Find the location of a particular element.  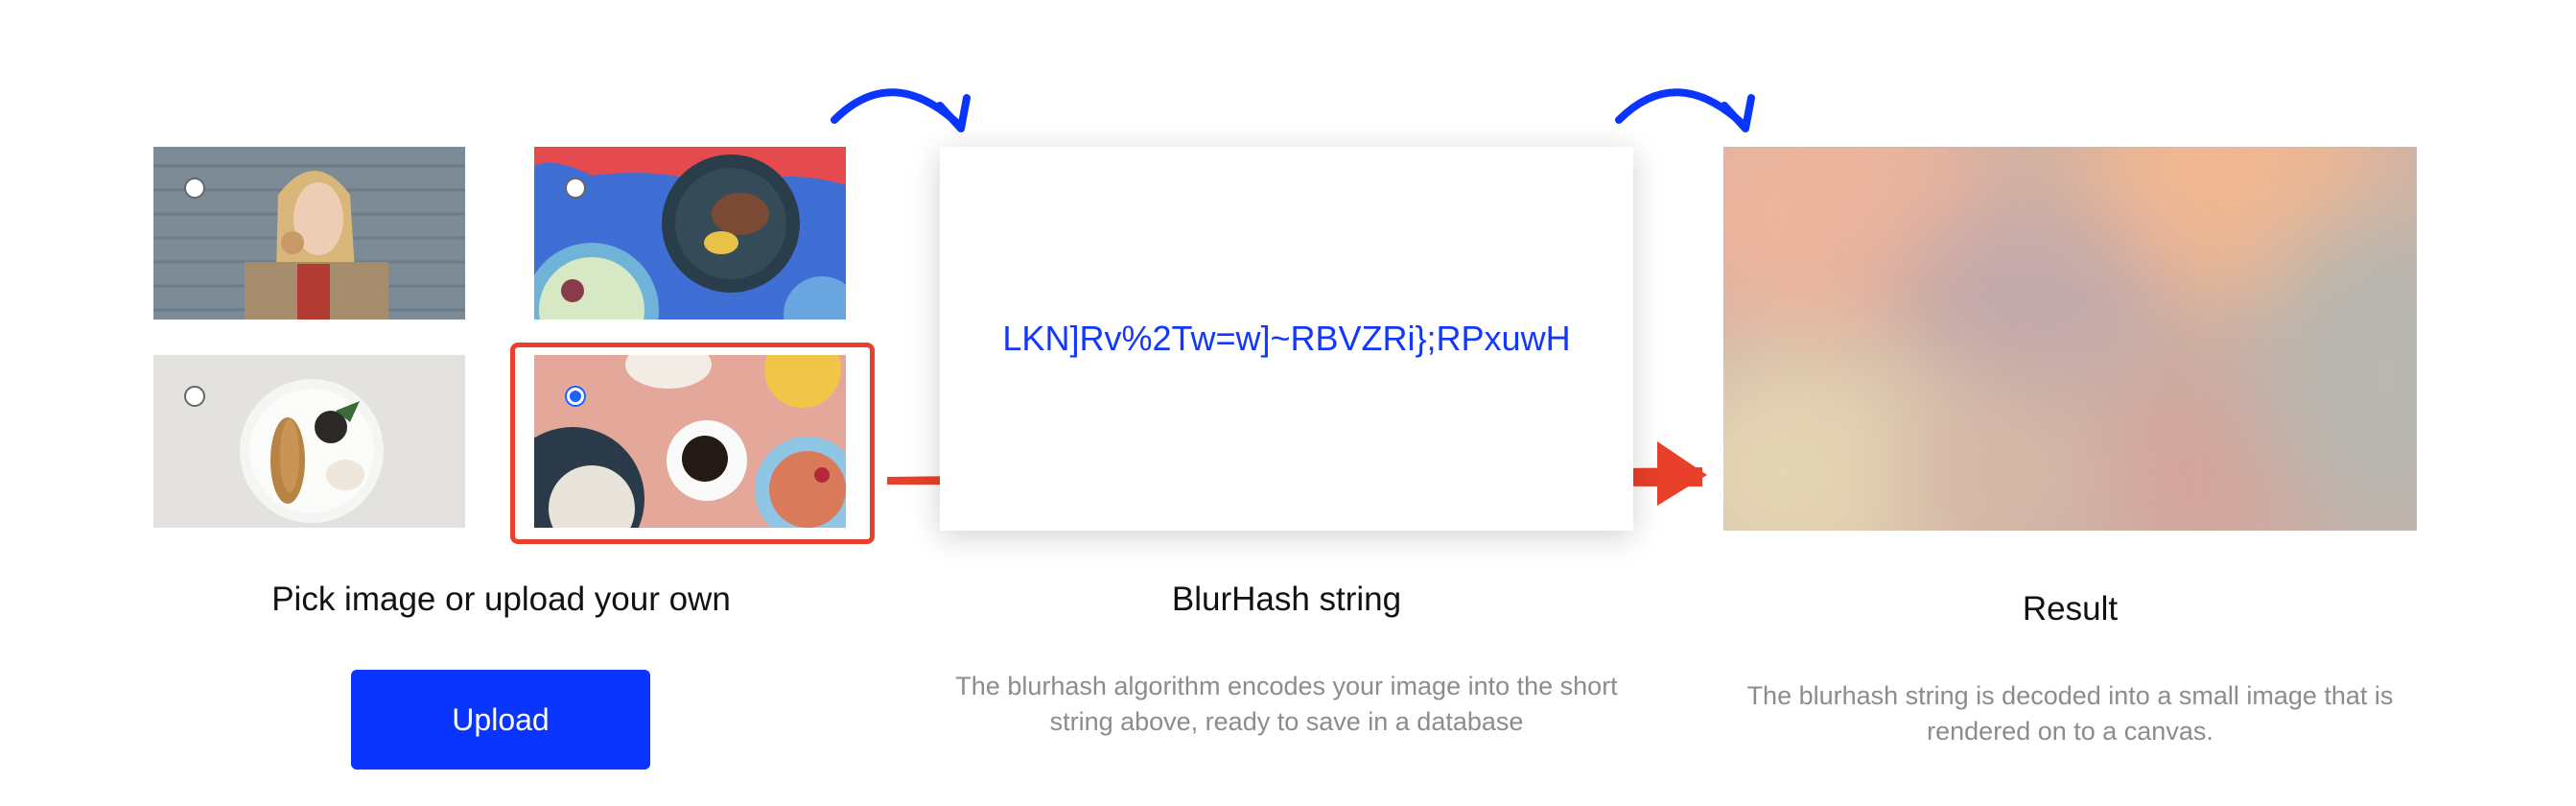

thumbnail-food-blue is located at coordinates (690, 234).